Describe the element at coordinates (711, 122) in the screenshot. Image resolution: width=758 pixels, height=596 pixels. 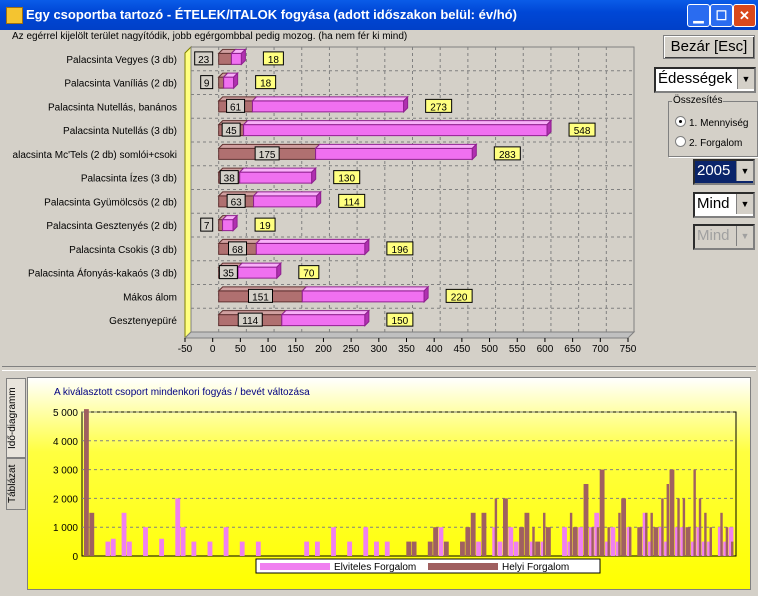
I see `radio-quantity: 1. Mennyiség` at that location.